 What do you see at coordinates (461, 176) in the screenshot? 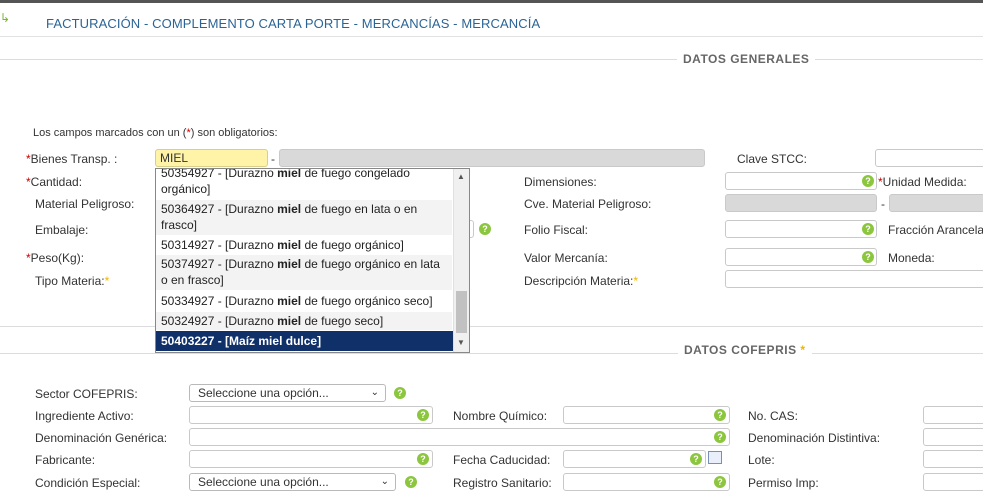
I see `scroll-up-icon: ▲` at bounding box center [461, 176].